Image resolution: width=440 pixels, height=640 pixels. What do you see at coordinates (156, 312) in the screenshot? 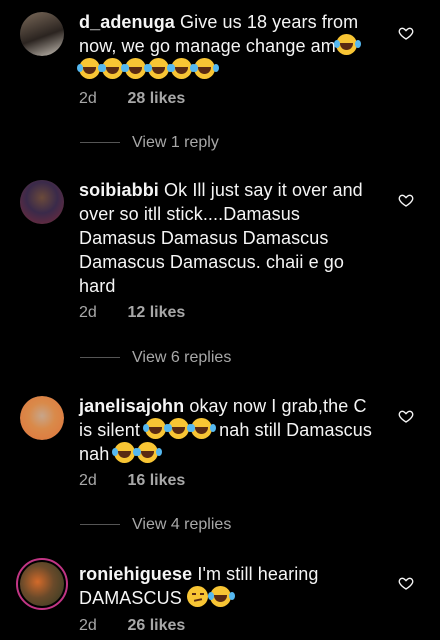
I see `likes-count: 12 likes` at bounding box center [156, 312].